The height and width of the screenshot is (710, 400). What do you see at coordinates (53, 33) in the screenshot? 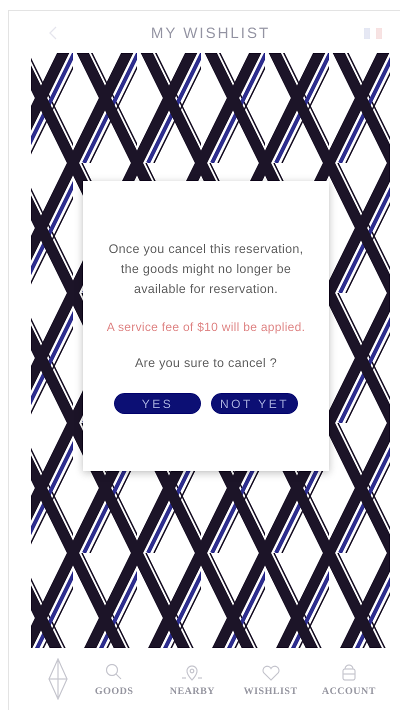
I see `back-icon` at bounding box center [53, 33].